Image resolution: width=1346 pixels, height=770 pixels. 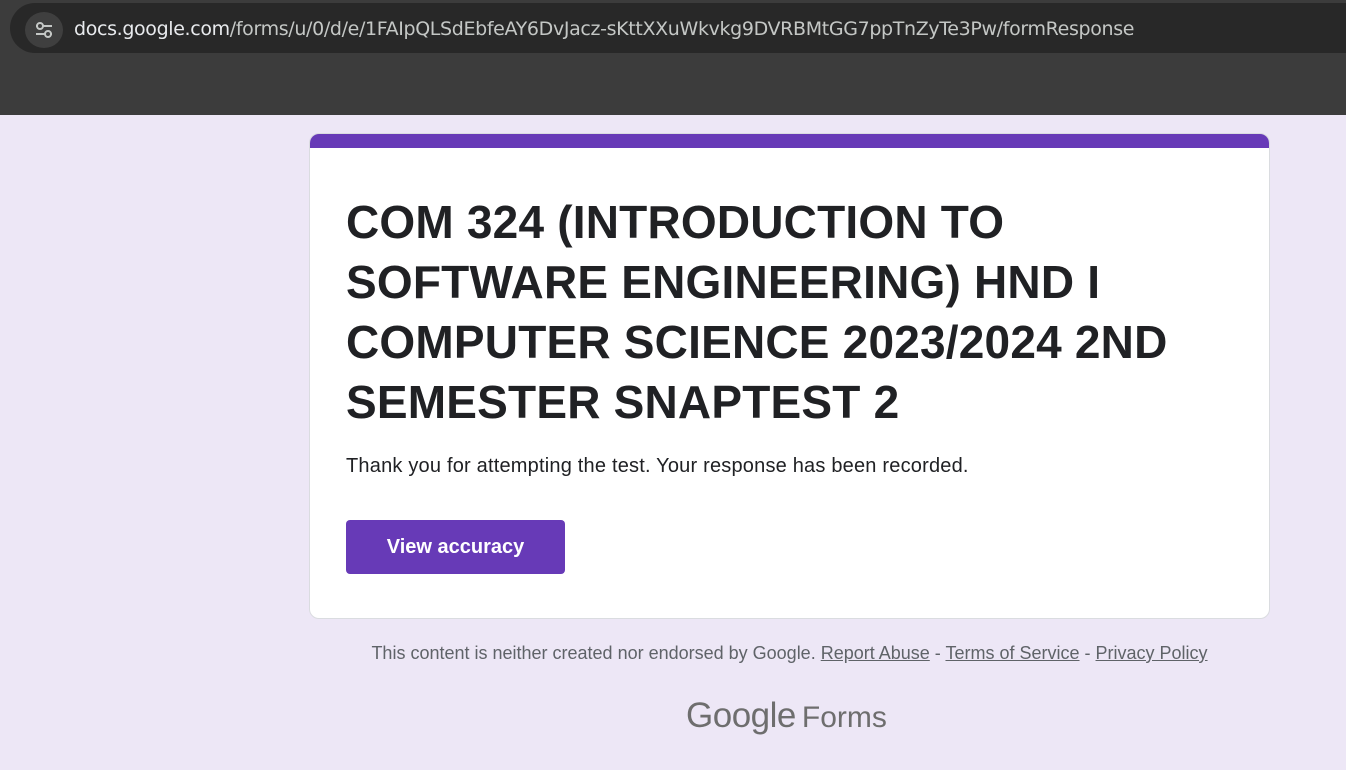 What do you see at coordinates (844, 717) in the screenshot?
I see `brand-forms-text: Forms` at bounding box center [844, 717].